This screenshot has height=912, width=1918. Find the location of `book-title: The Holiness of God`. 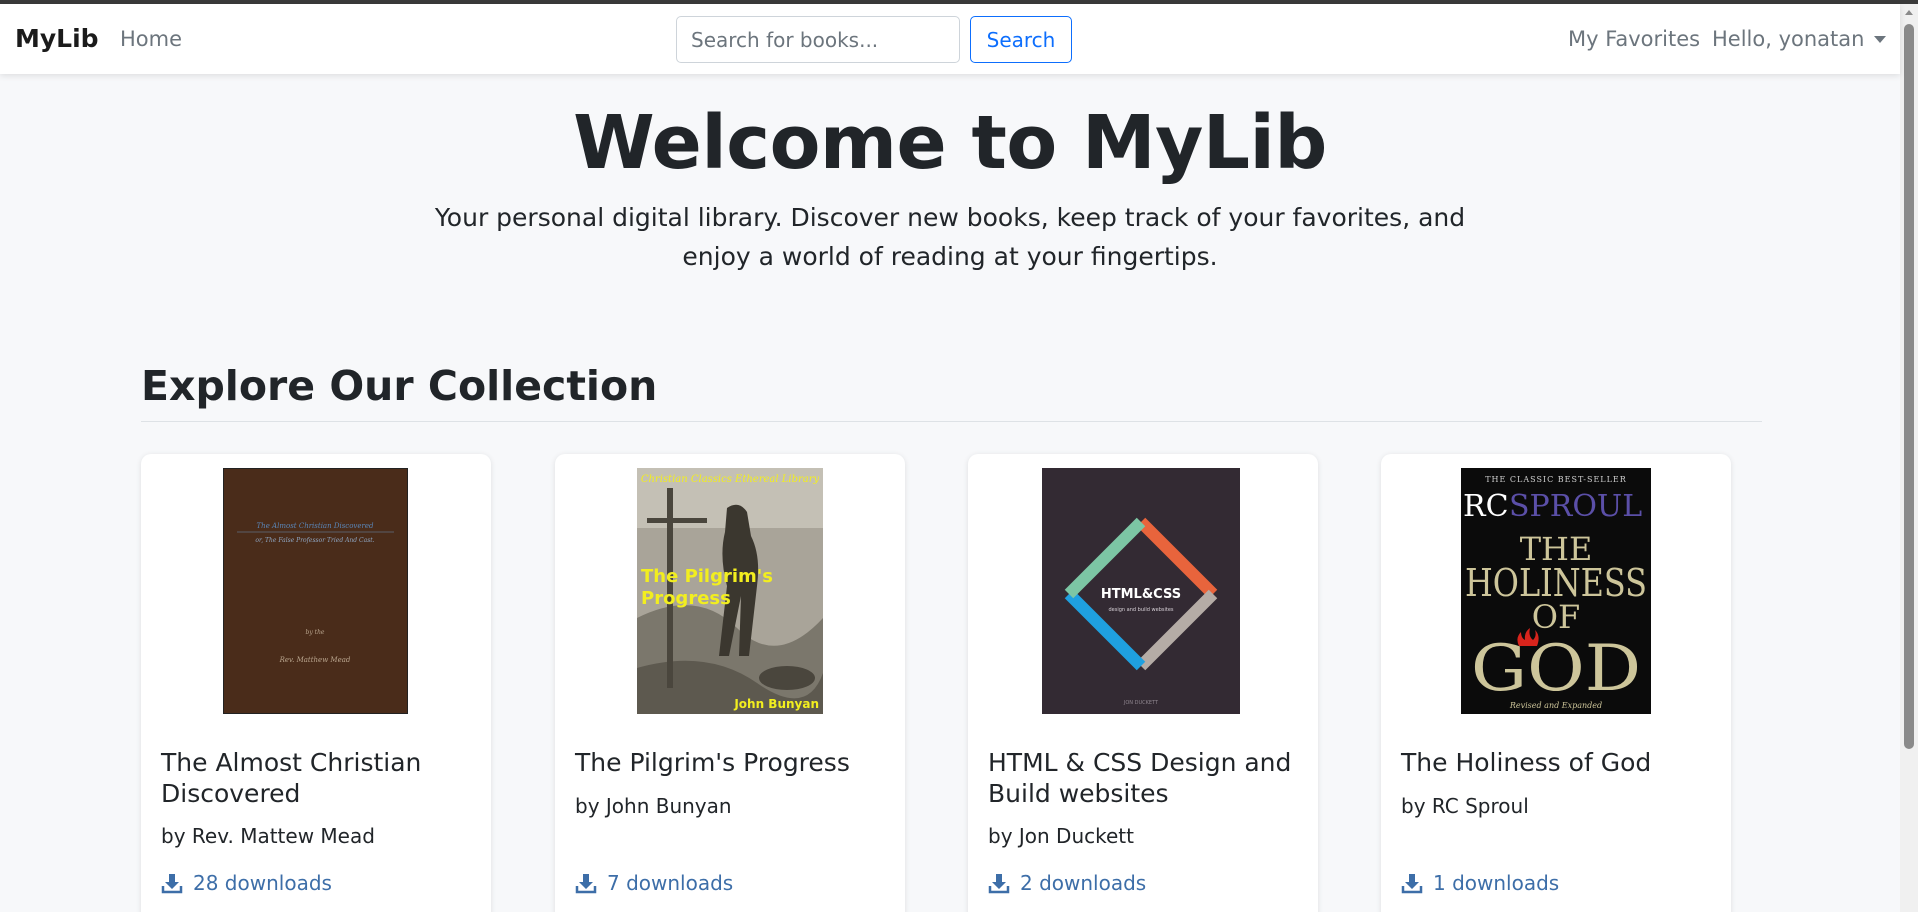

book-title: The Holiness of God is located at coordinates (1561, 762).